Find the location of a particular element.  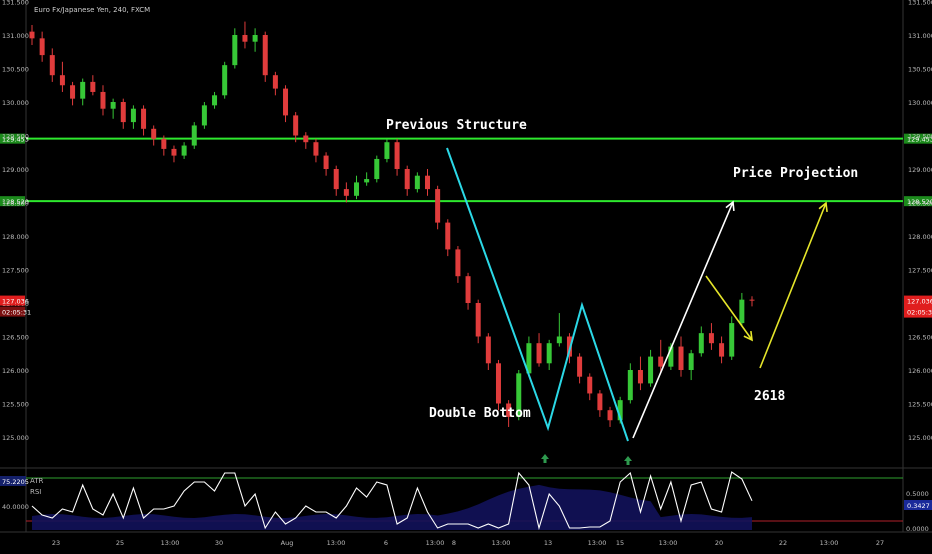

price-tick-right: 126.500 is located at coordinates (920, 338).